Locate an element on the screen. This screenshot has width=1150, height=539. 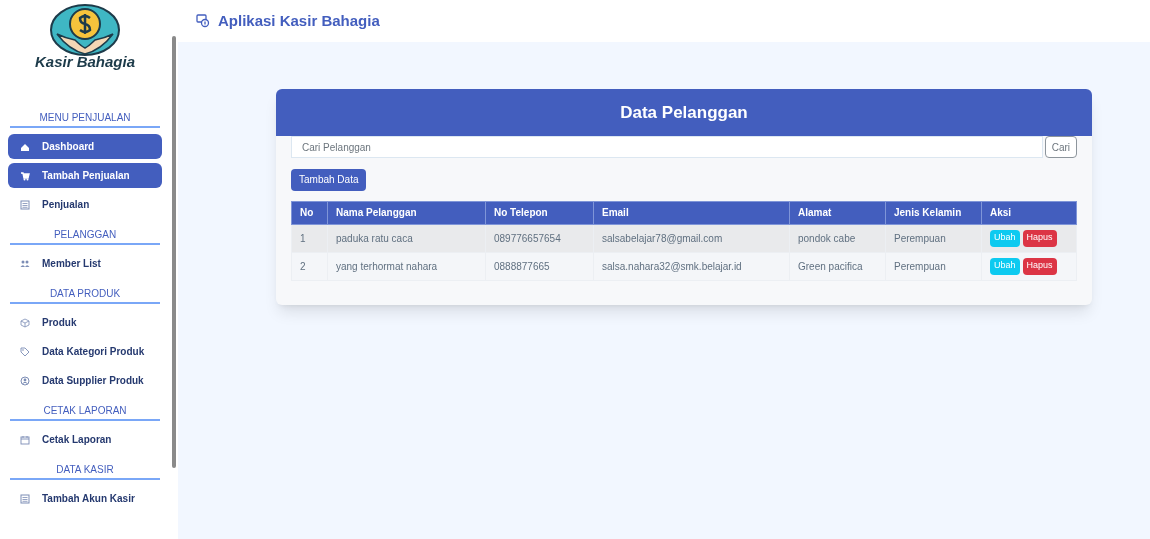
logo-text: Kasir Bahagia is located at coordinates (84, 62).